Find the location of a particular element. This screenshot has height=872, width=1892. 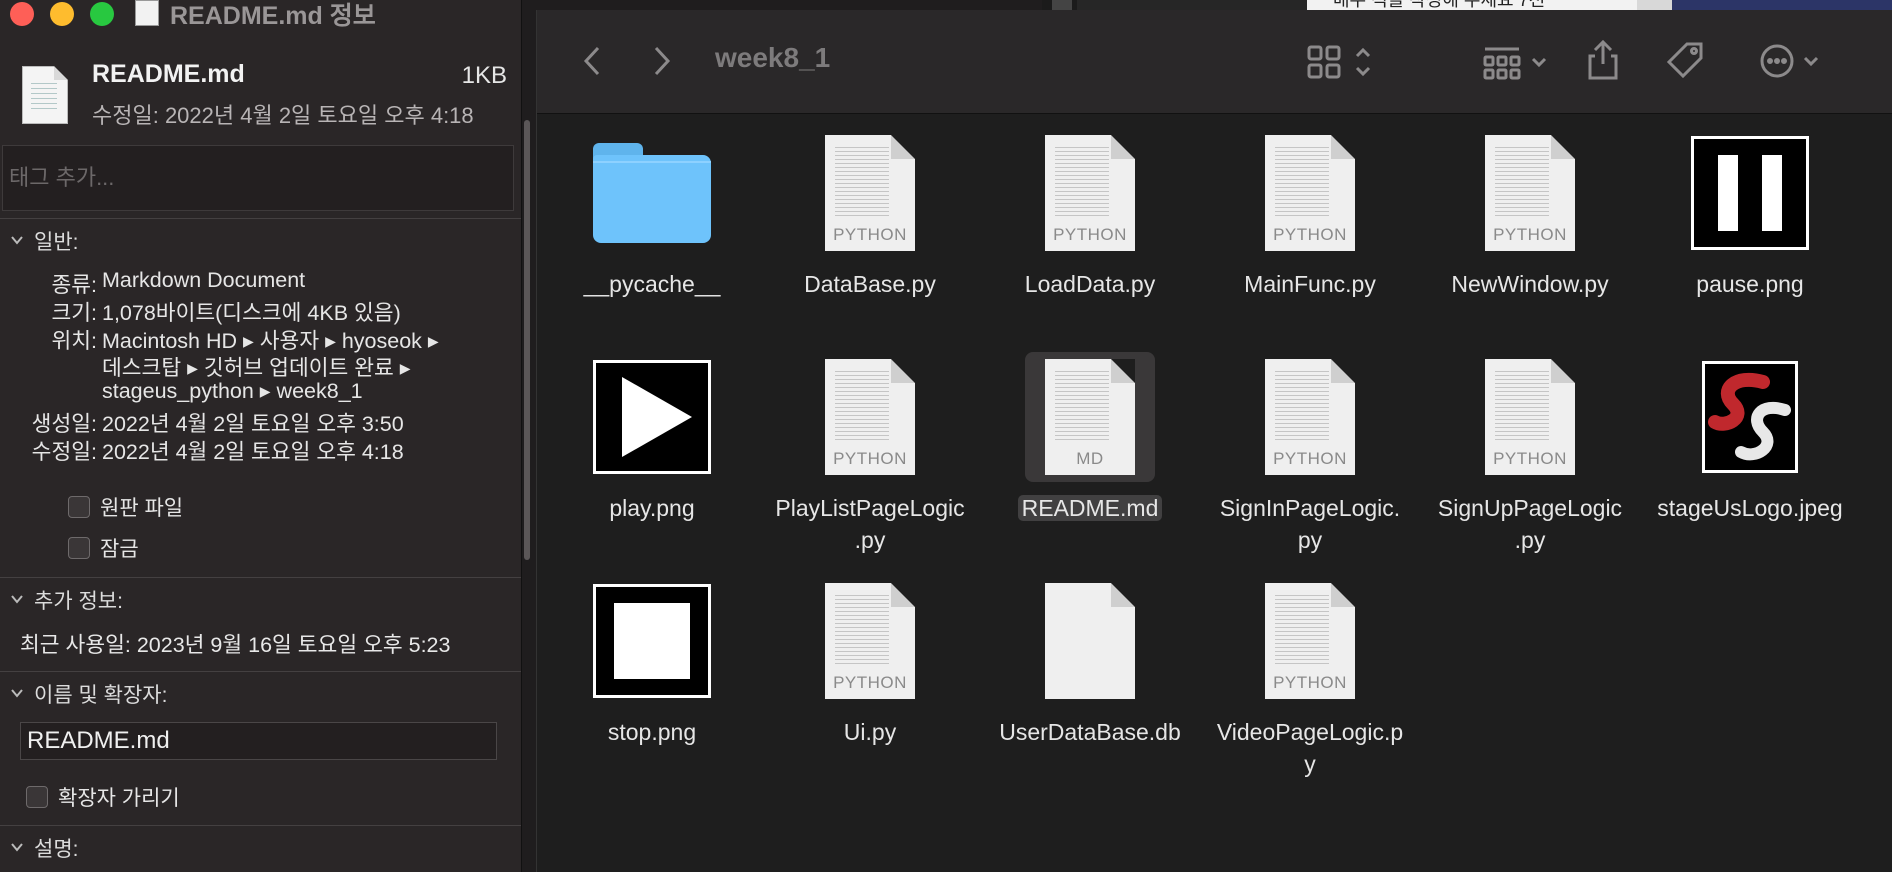

modified-label: 수정일: is located at coordinates (64, 452).